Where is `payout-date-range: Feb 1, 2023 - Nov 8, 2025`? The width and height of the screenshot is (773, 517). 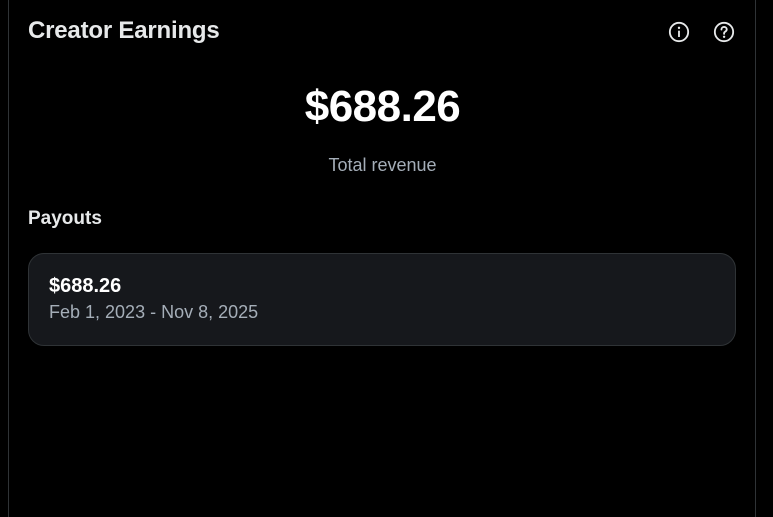
payout-date-range: Feb 1, 2023 - Nov 8, 2025 is located at coordinates (154, 312).